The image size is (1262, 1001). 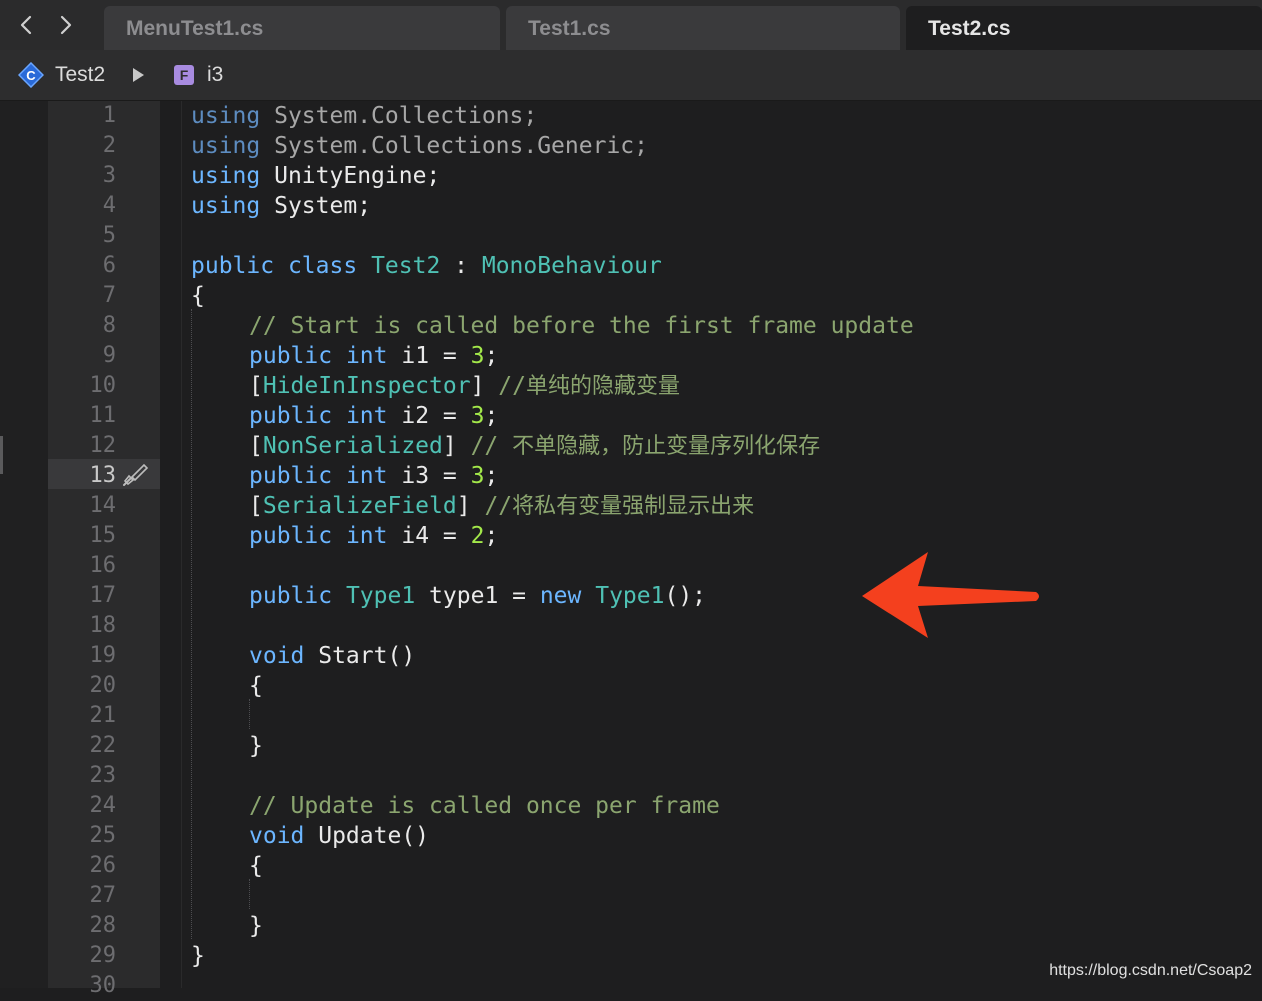 I want to click on line-number: 4, so click(x=109, y=205).